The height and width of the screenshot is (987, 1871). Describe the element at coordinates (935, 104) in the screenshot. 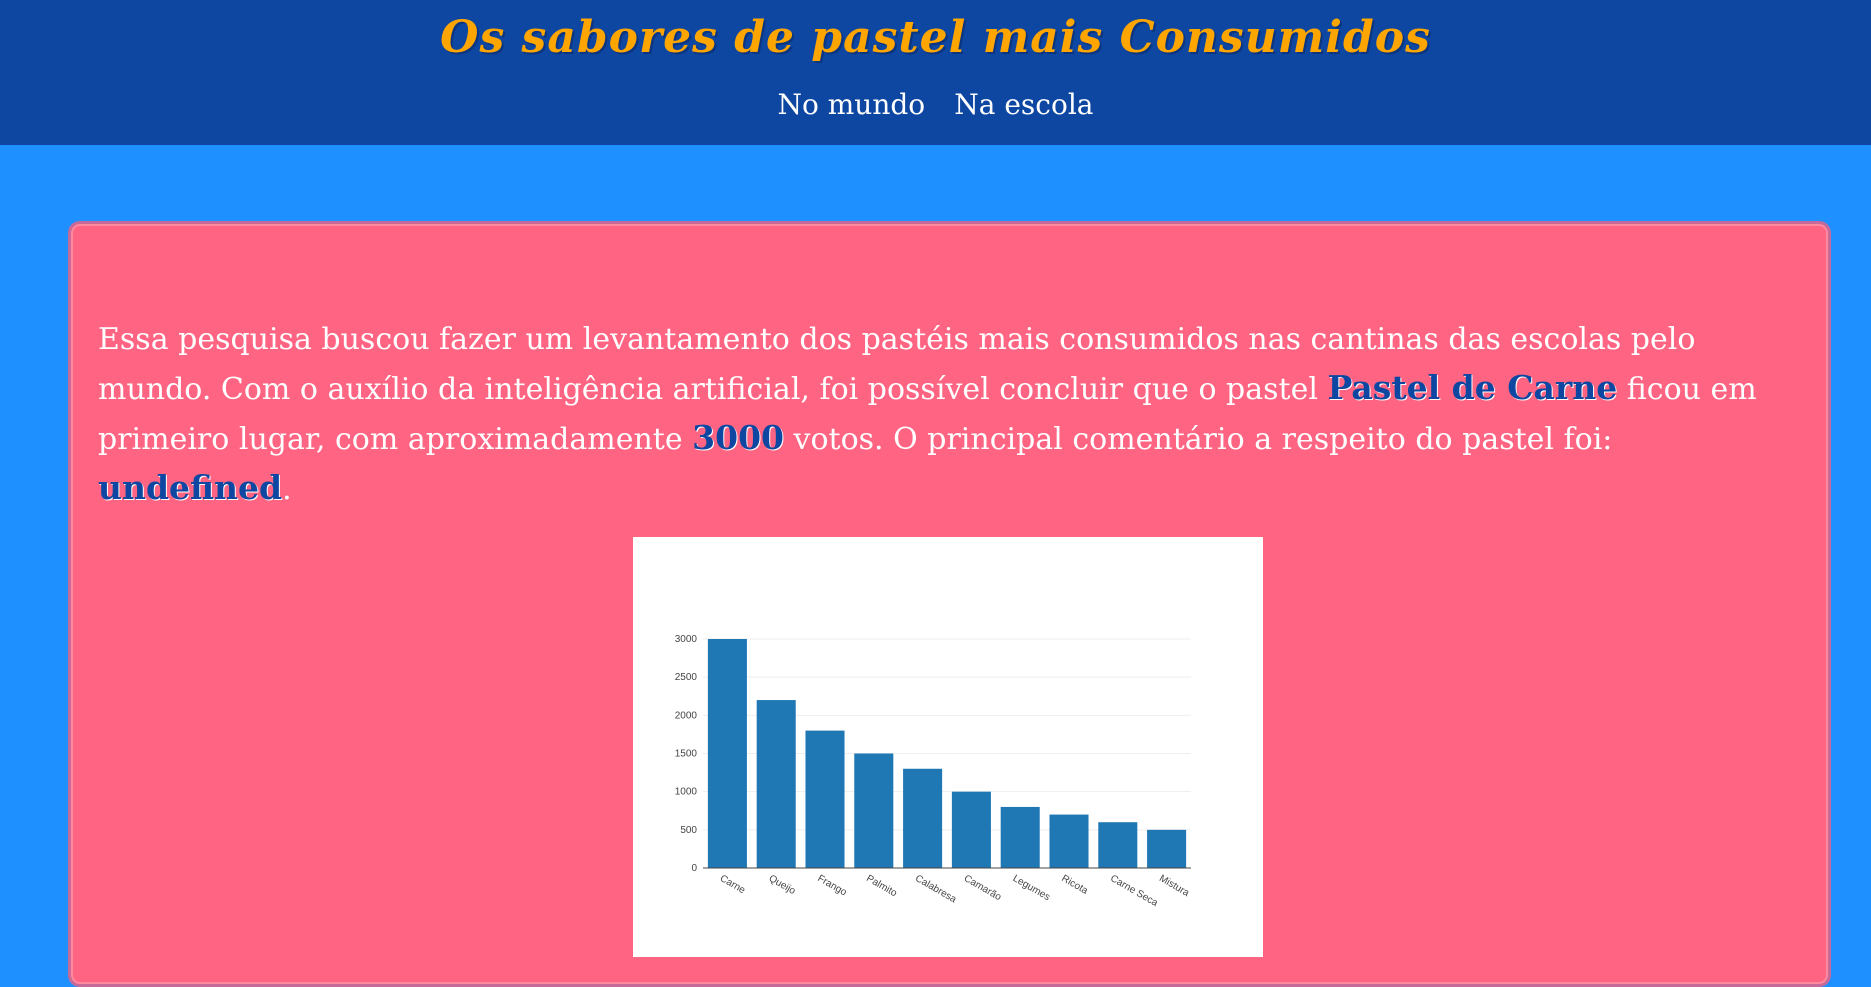

I see `main-nav: No mundo Na escola` at that location.